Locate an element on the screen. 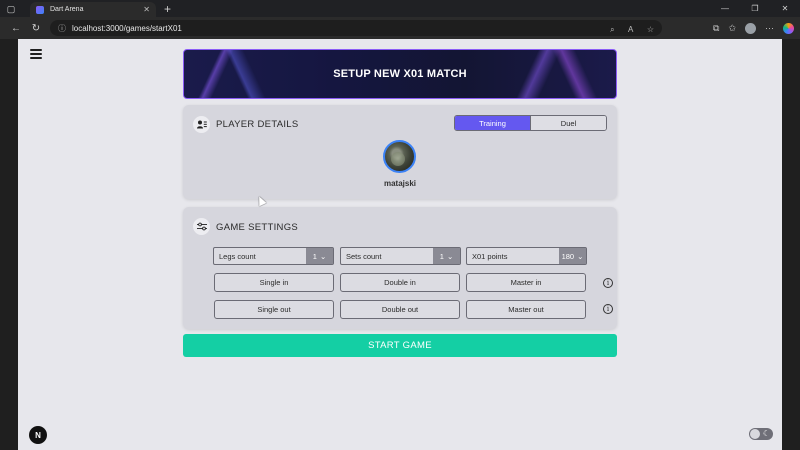 The width and height of the screenshot is (800, 450). more-icon: ··· is located at coordinates (769, 28).